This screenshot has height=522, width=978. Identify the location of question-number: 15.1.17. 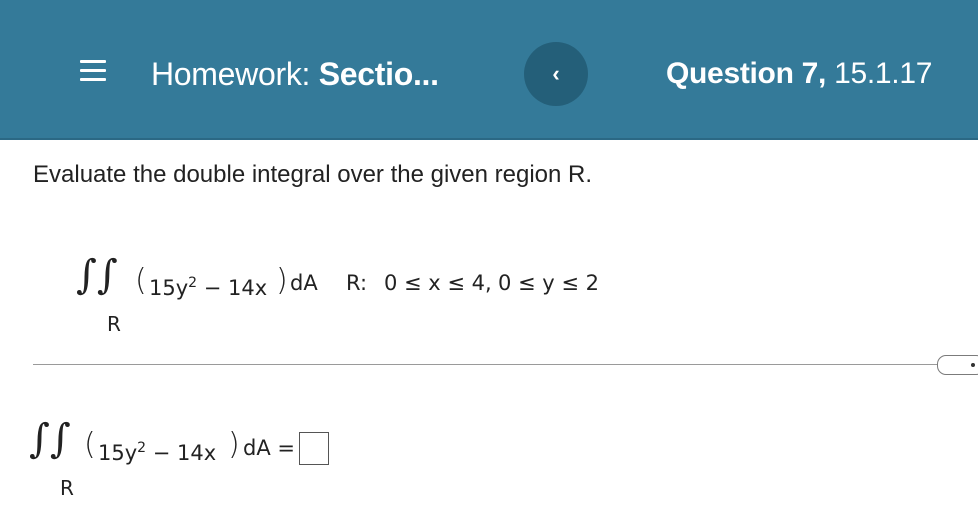
(883, 73).